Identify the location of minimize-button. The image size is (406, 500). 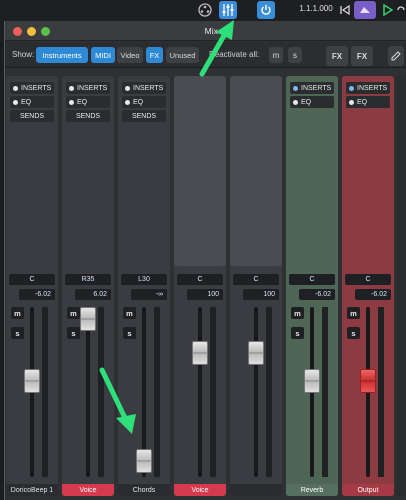
(31, 31).